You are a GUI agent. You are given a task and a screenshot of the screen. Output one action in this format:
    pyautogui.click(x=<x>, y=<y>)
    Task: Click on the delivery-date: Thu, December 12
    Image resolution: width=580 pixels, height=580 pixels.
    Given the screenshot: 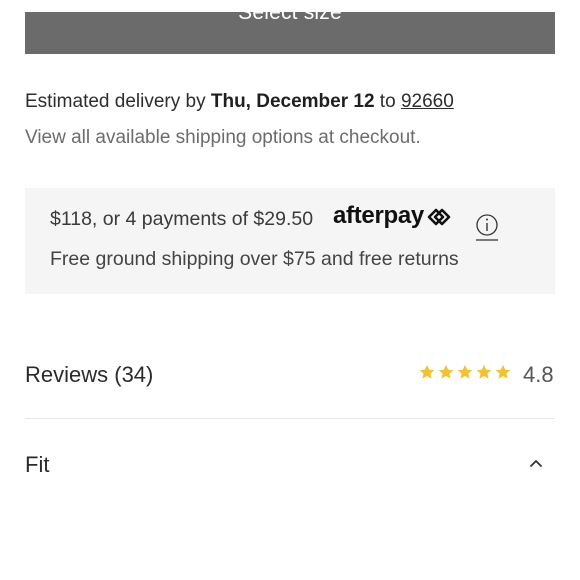 What is the action you would take?
    pyautogui.click(x=292, y=101)
    